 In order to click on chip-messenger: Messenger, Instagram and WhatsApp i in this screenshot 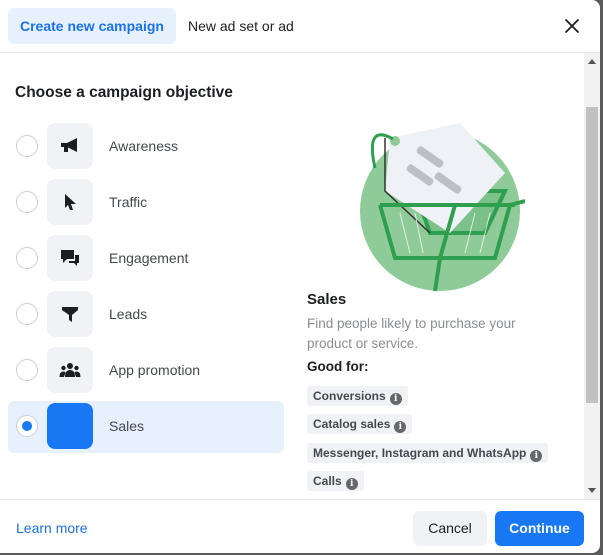, I will do `click(428, 453)`.